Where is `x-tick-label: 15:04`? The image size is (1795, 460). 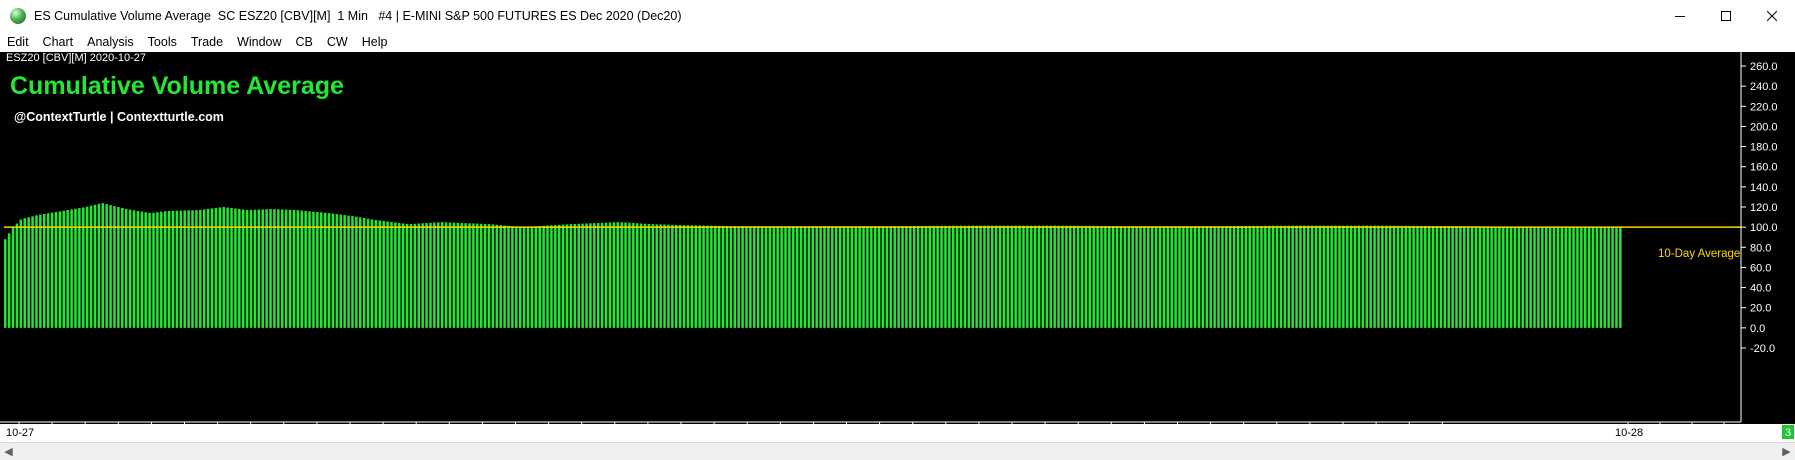
x-tick-label: 15:04 is located at coordinates (1247, 433).